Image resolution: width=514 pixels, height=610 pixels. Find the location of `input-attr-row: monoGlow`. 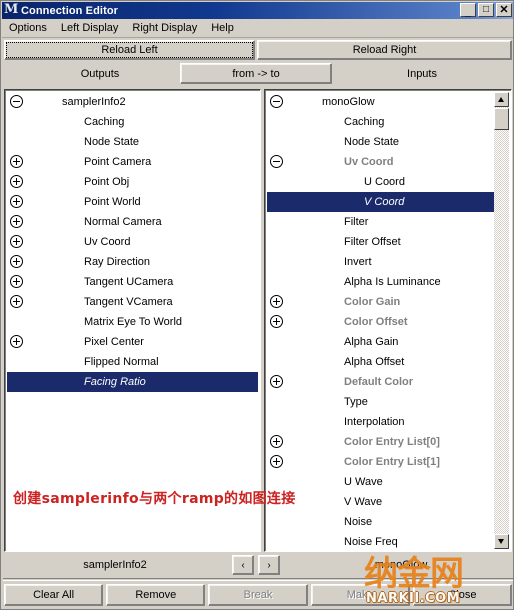

input-attr-row: monoGlow is located at coordinates (380, 102).